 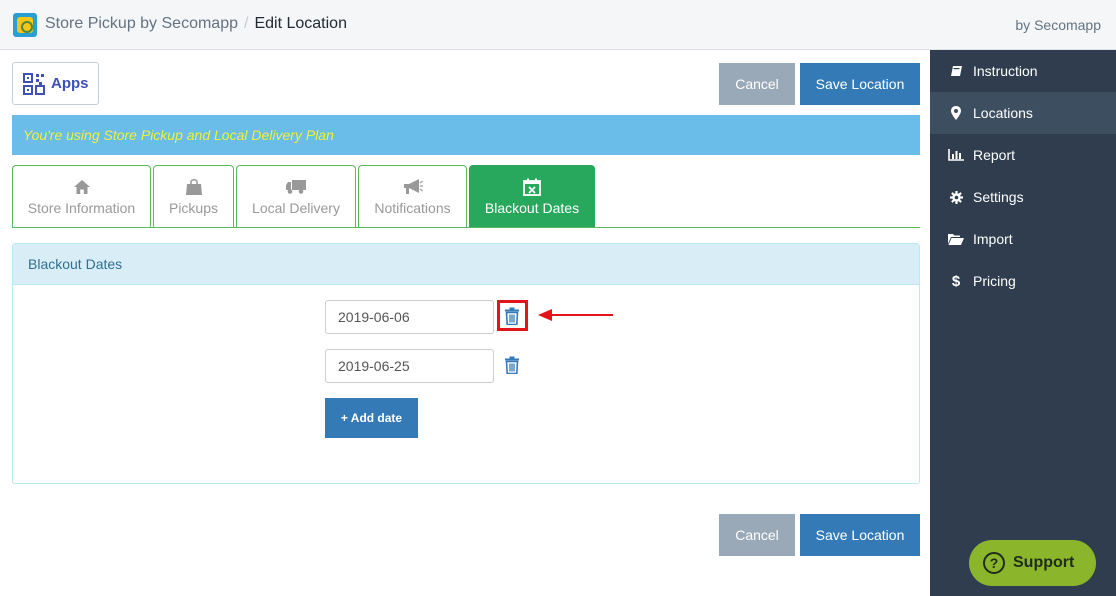 I want to click on shopping-bag-icon, so click(x=194, y=187).